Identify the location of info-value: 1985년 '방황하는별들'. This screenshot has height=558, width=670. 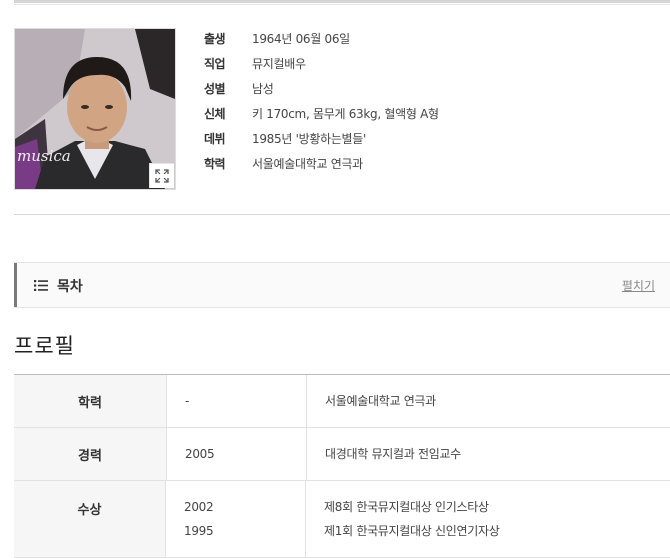
(309, 139).